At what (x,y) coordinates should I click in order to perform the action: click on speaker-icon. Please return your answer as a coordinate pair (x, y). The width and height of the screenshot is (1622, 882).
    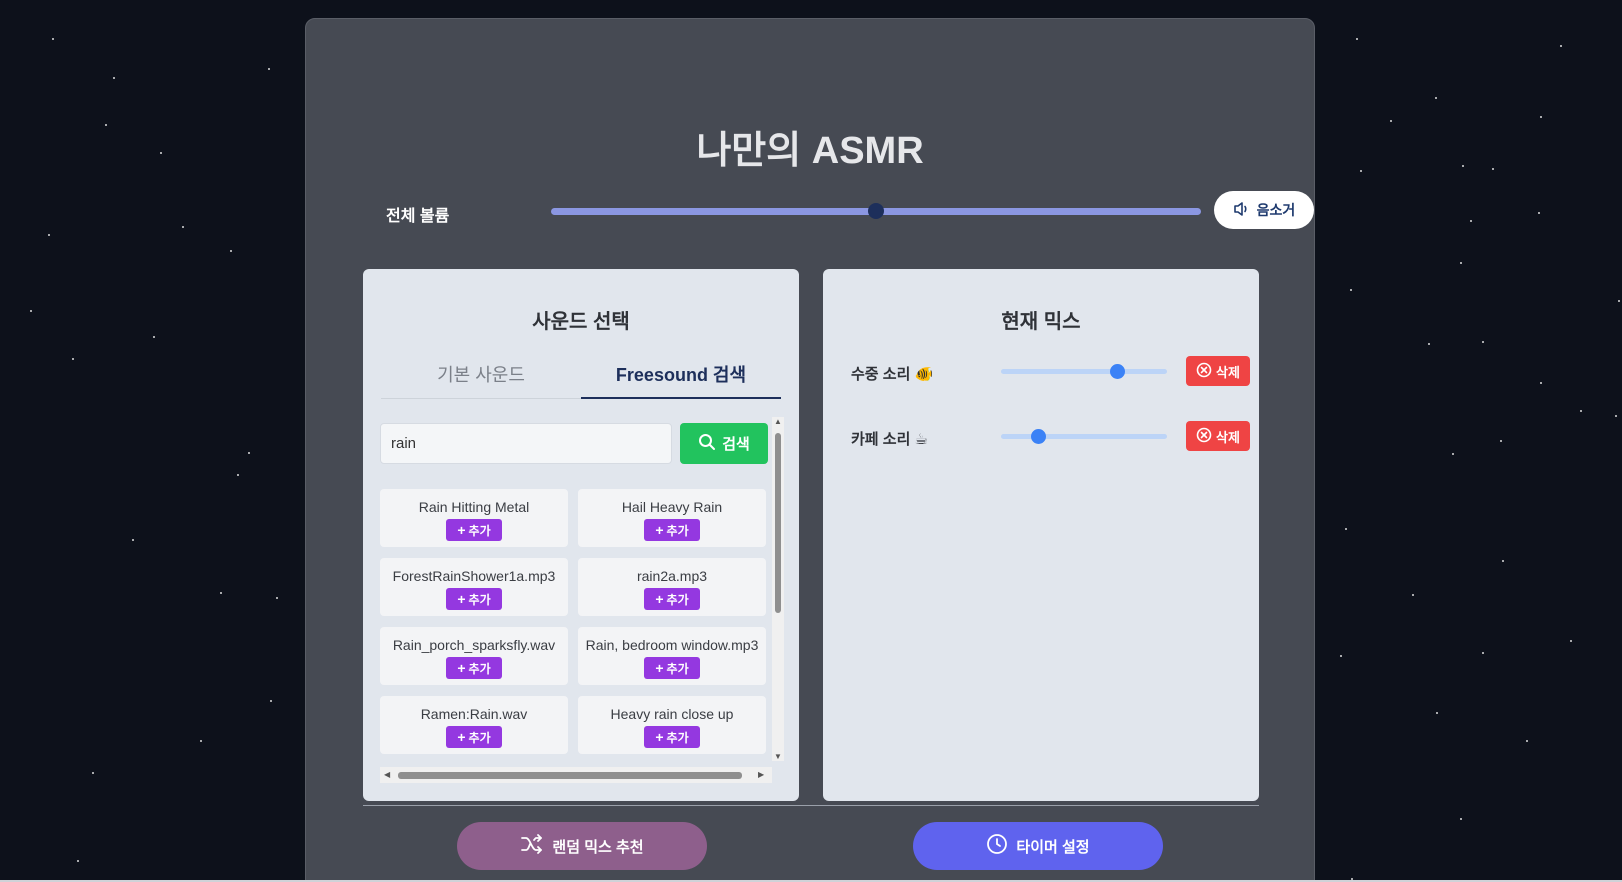
    Looking at the image, I should click on (1242, 210).